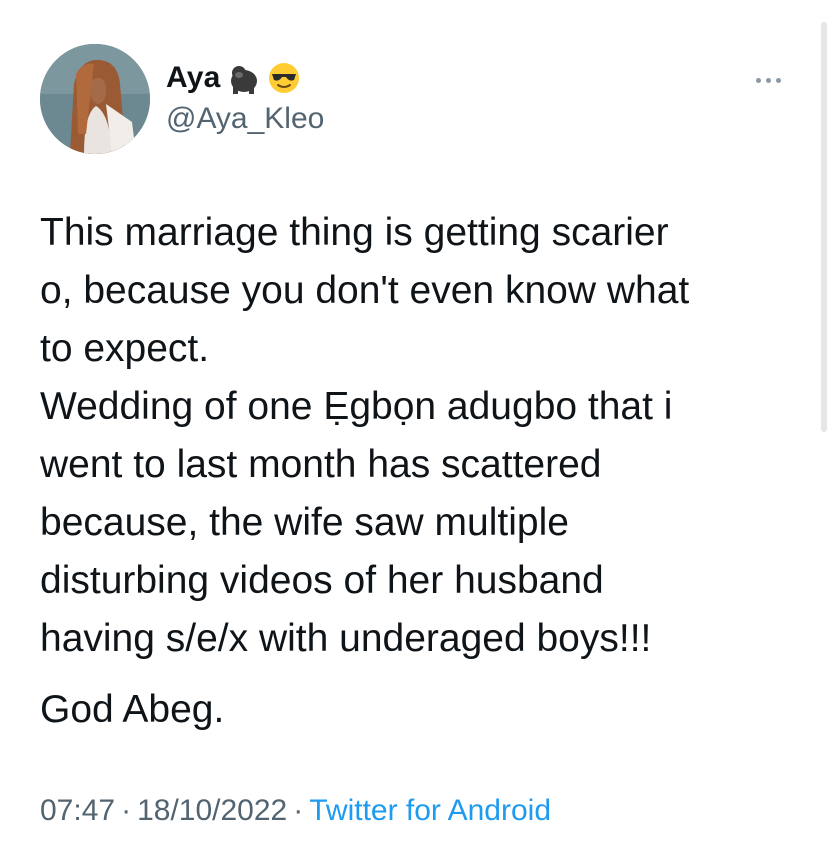  Describe the element at coordinates (132, 709) in the screenshot. I see `tweet-closing: God Abeg.` at that location.